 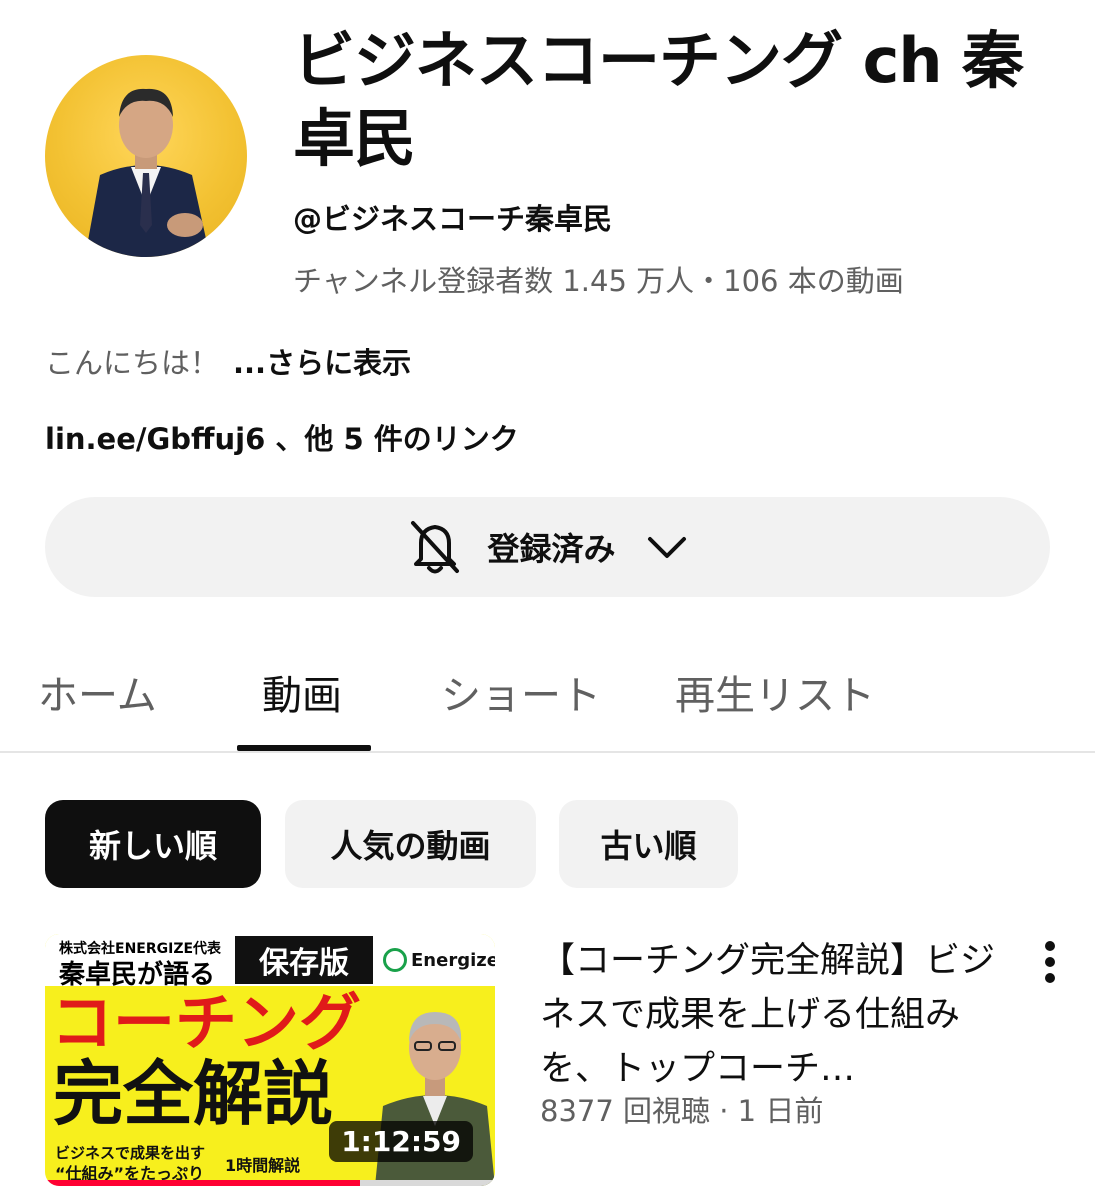 I want to click on subscribed-button: 登録済み, so click(x=547, y=547).